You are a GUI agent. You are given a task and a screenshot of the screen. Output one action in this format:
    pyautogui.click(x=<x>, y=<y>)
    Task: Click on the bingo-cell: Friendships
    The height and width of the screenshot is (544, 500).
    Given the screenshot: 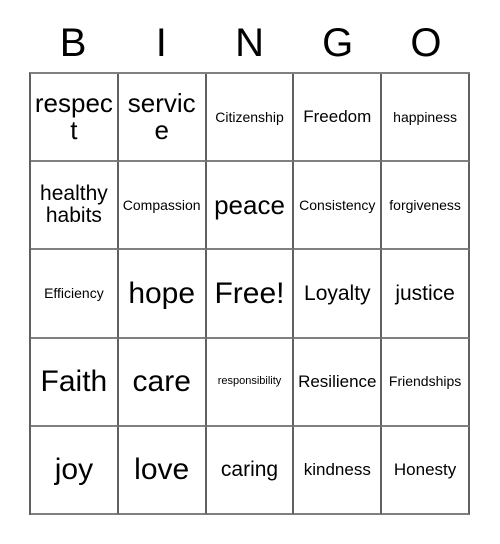 What is the action you would take?
    pyautogui.click(x=426, y=382)
    